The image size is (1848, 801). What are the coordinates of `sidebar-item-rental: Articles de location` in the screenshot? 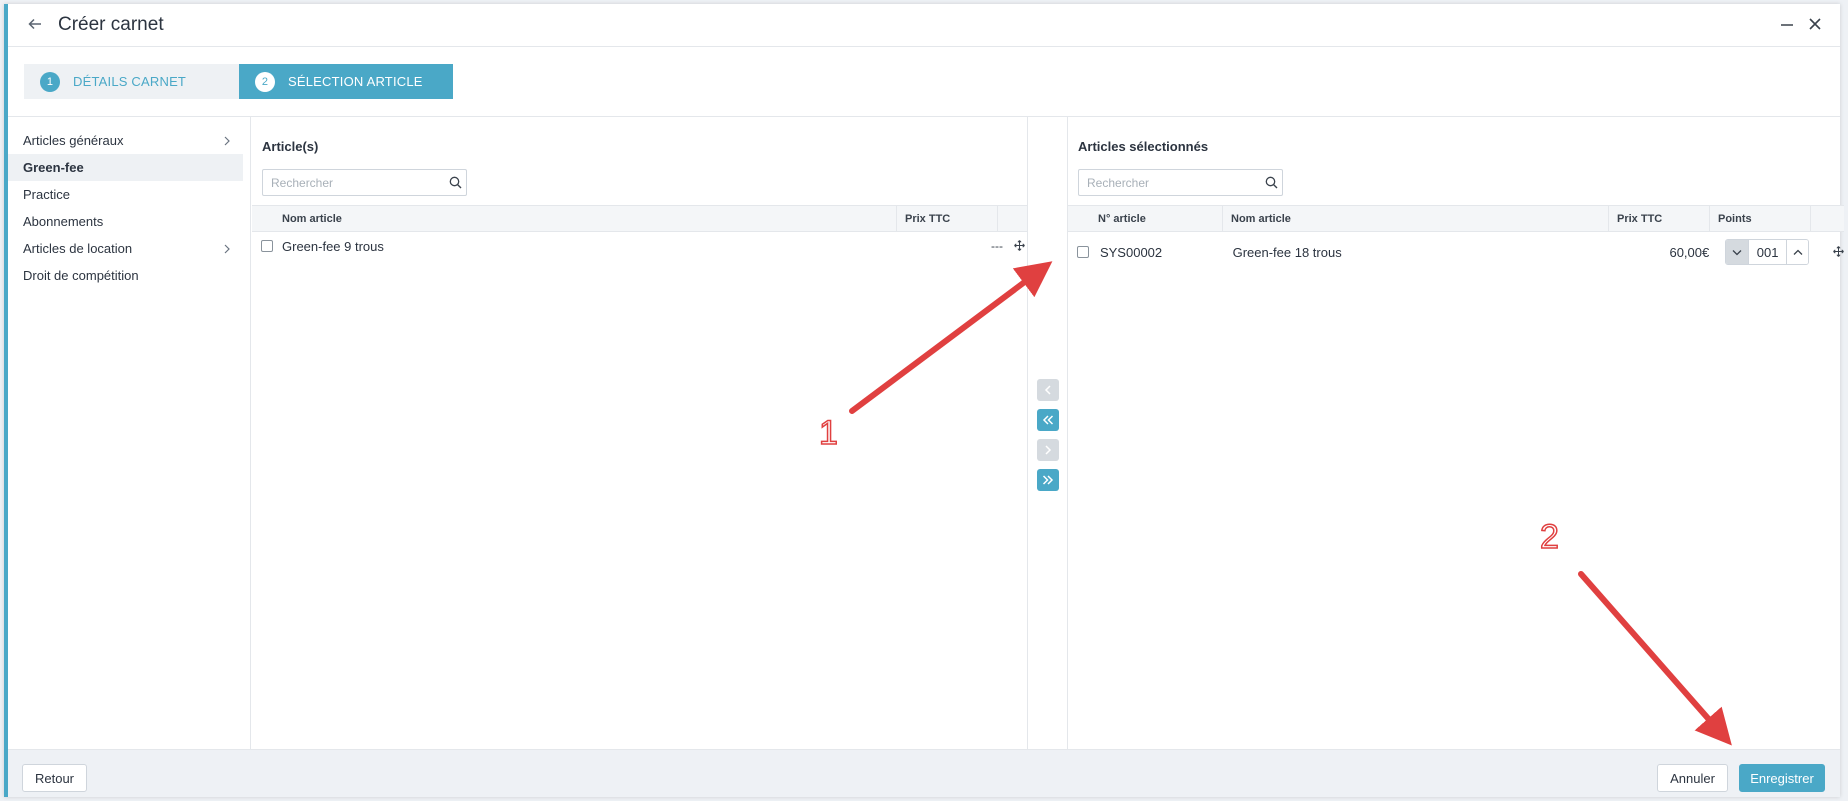 It's located at (125, 248).